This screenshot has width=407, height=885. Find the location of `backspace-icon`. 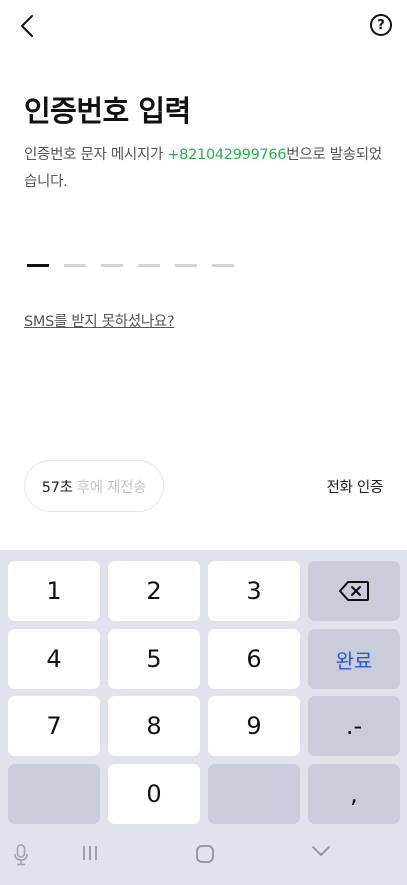

backspace-icon is located at coordinates (354, 591).